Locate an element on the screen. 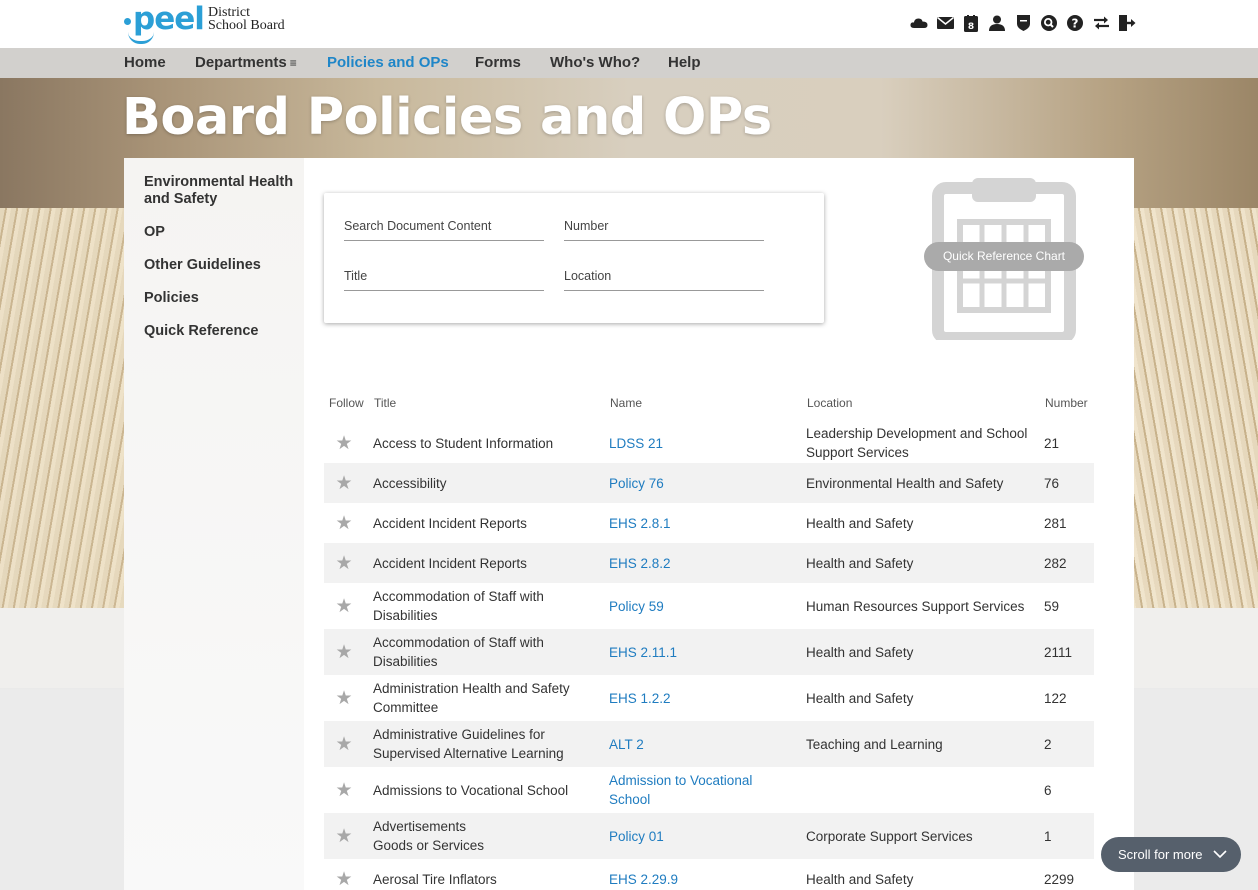 The image size is (1258, 890). nav-whos-who: Who's Who? is located at coordinates (595, 62).